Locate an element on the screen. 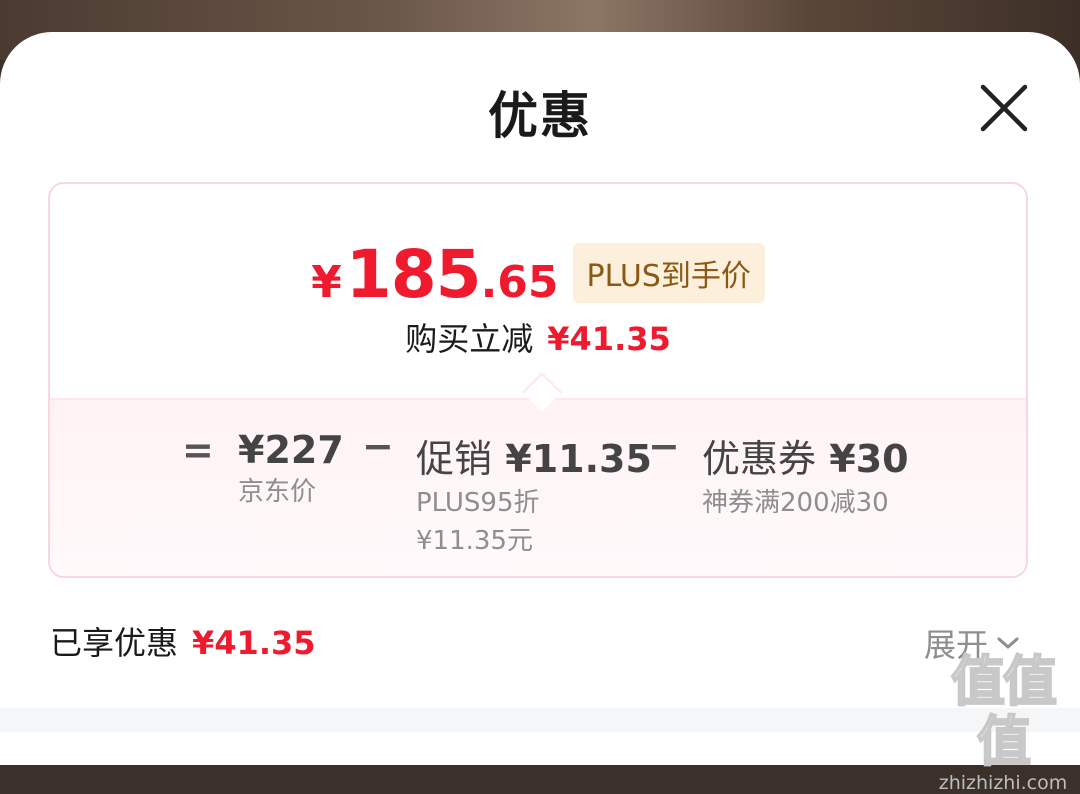  site-watermark: 值值值 zhizhizhi.com is located at coordinates (1003, 722).